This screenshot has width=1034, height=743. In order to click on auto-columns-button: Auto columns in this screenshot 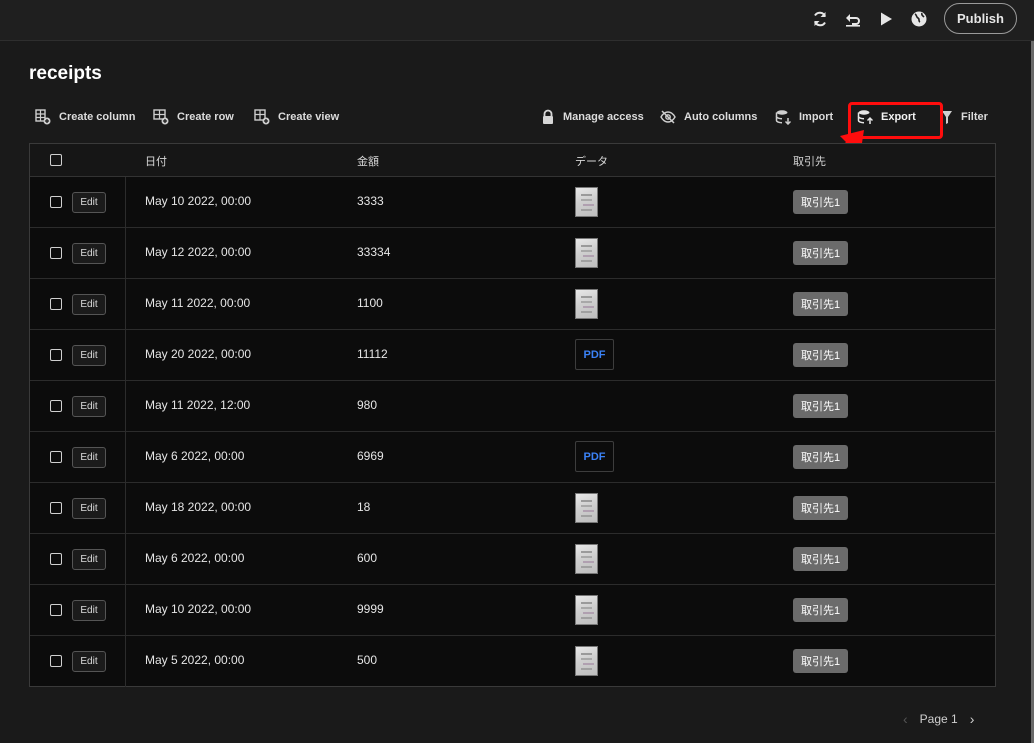, I will do `click(708, 117)`.